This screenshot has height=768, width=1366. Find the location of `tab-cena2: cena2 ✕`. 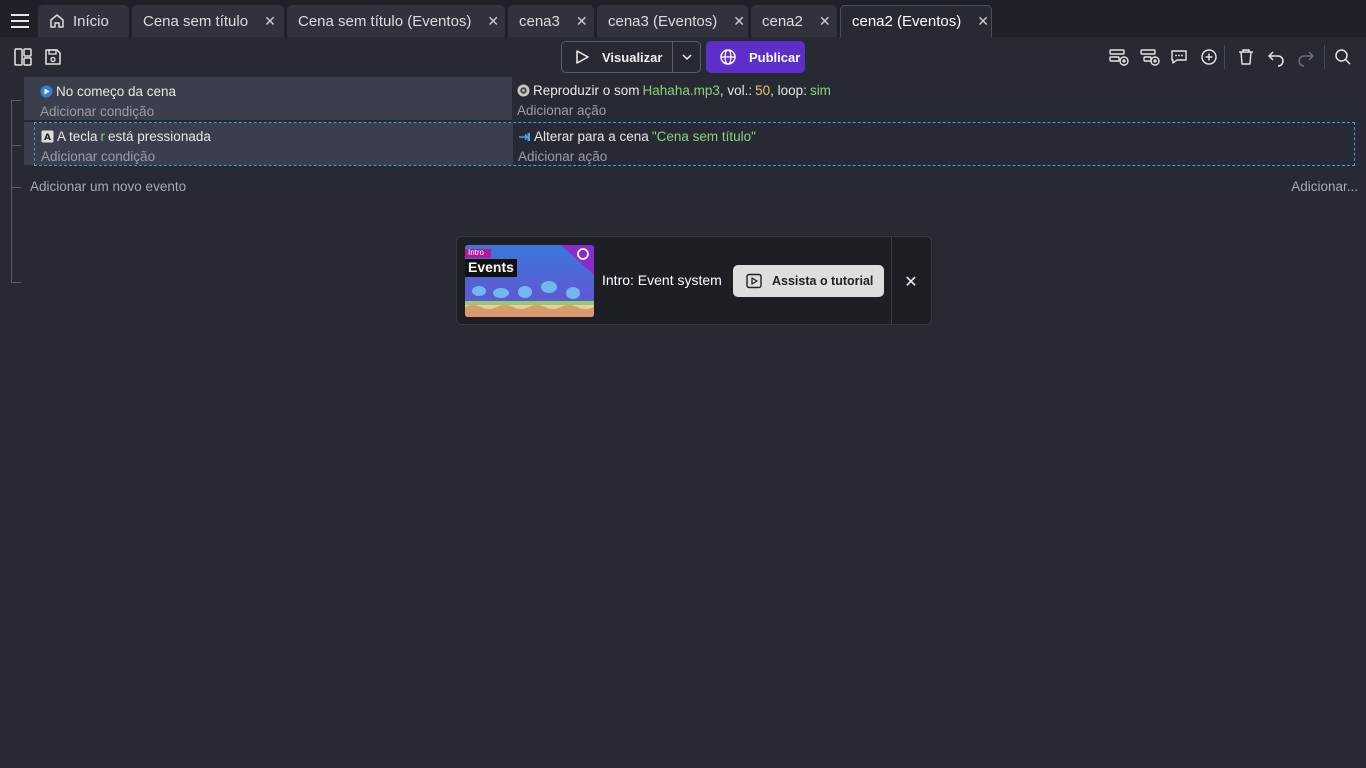

tab-cena2: cena2 ✕ is located at coordinates (794, 21).